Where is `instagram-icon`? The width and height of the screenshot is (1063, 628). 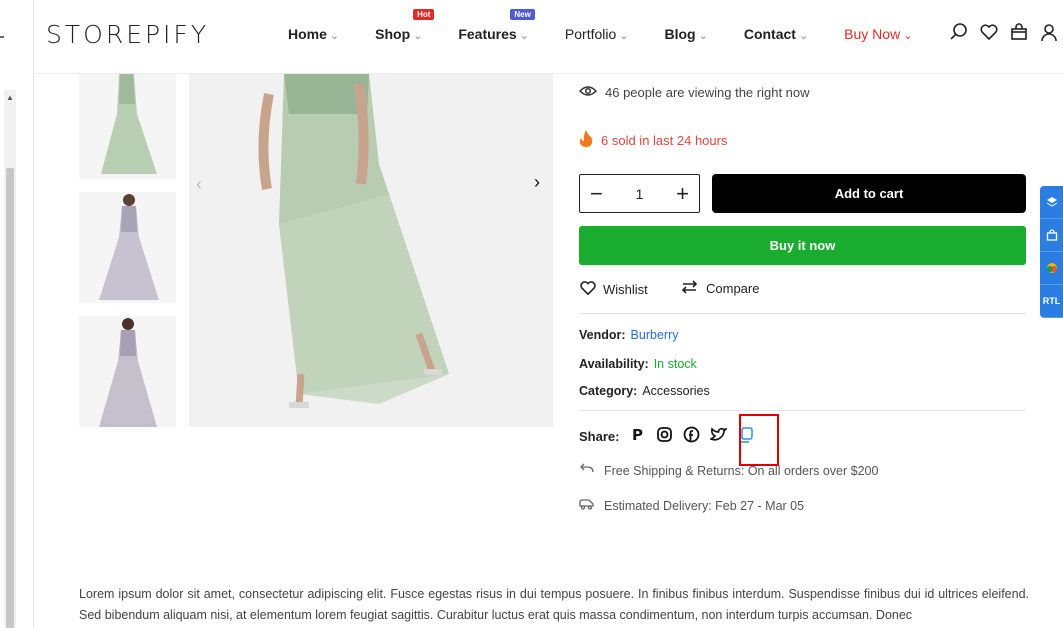
instagram-icon is located at coordinates (664, 436).